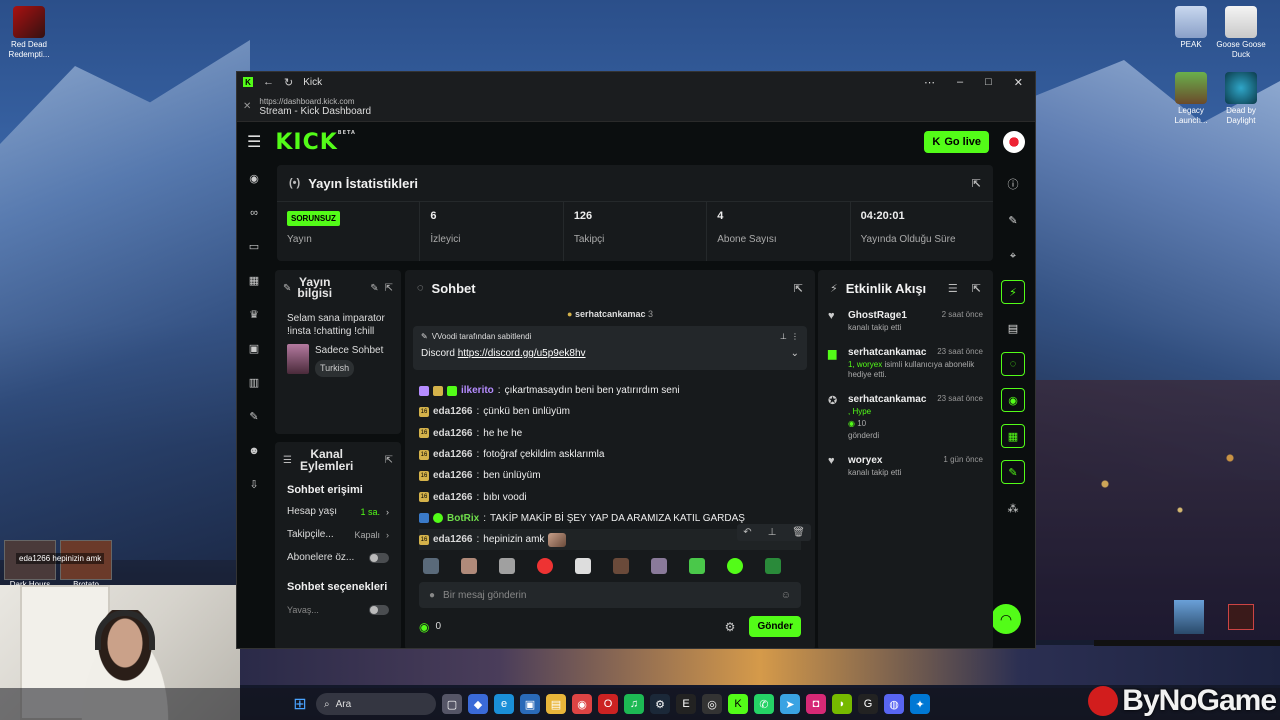 The width and height of the screenshot is (1280, 720). I want to click on scan-icon: ⌖, so click(1013, 256).